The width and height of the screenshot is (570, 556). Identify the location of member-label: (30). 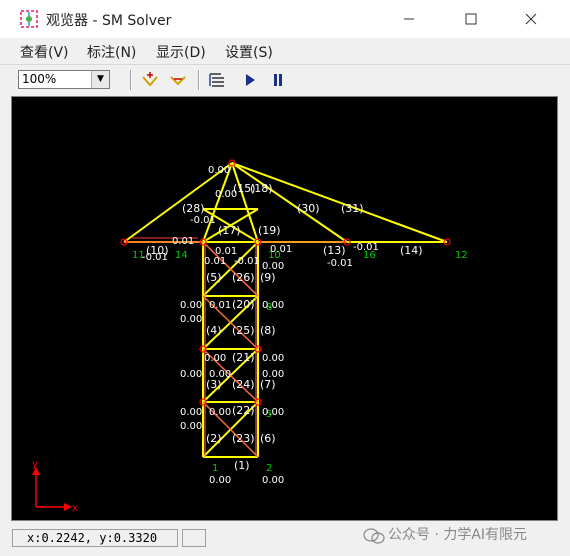
(308, 208).